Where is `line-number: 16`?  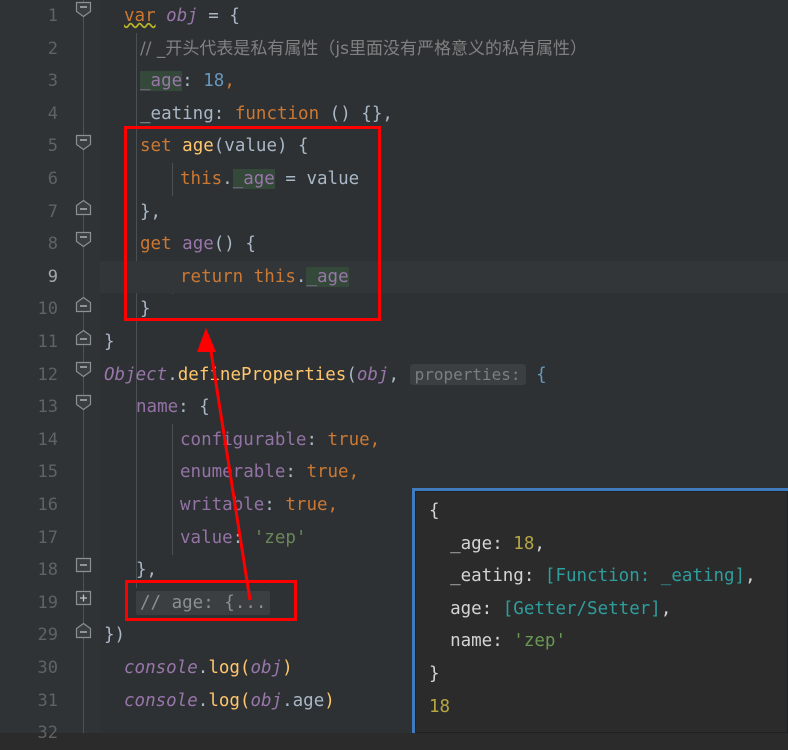
line-number: 16 is located at coordinates (47, 505).